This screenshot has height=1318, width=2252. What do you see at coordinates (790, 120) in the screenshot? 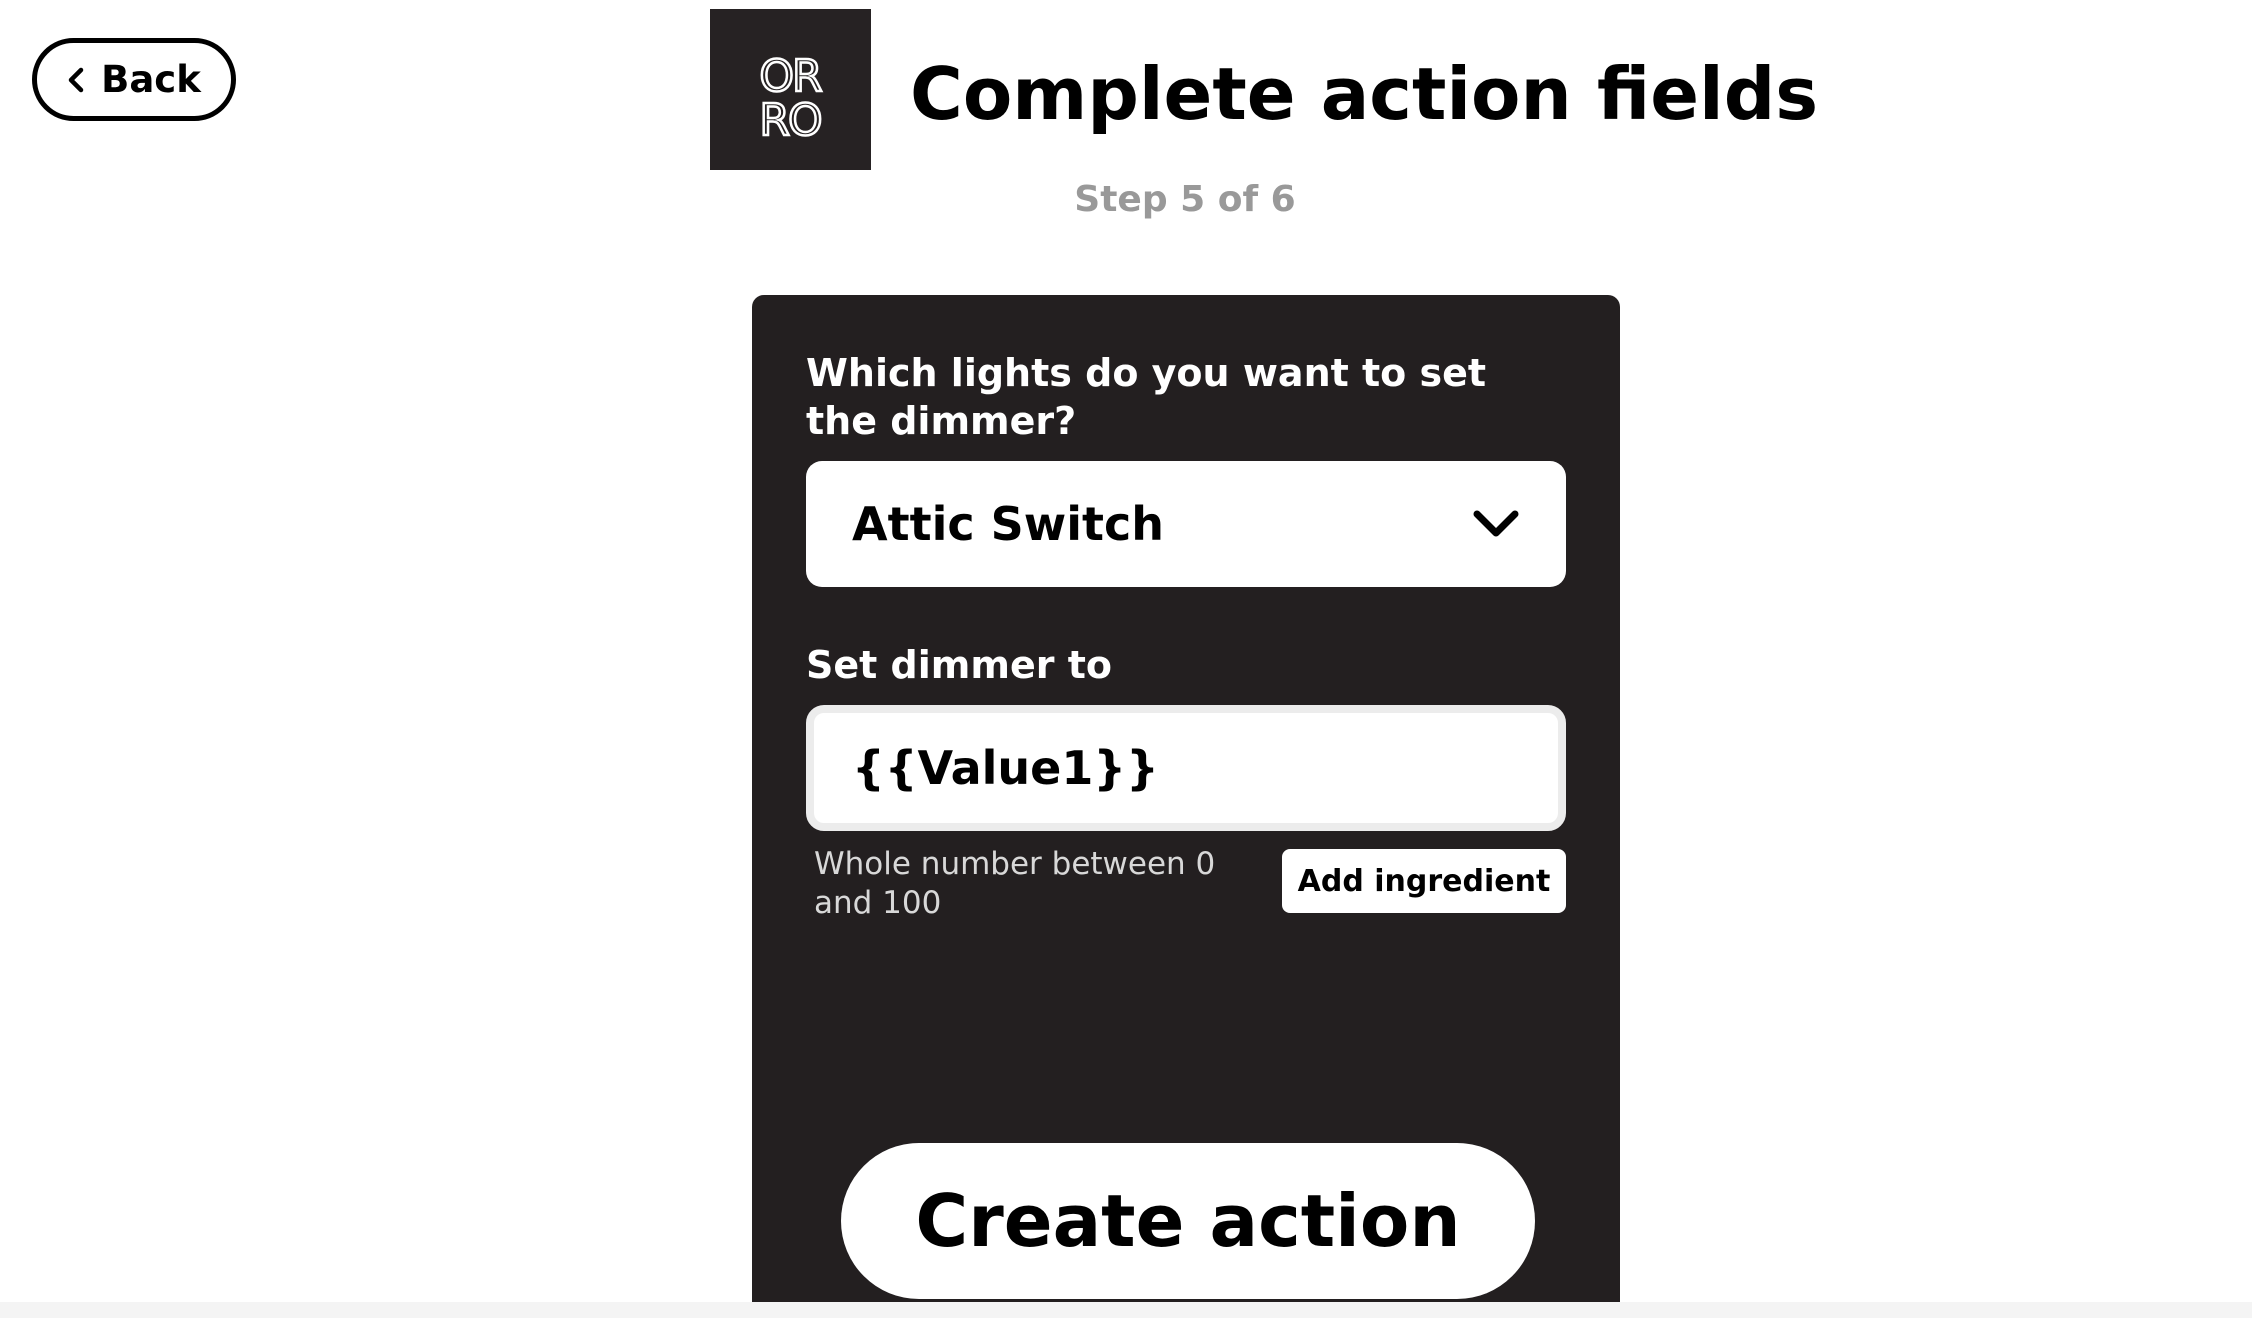
I see `logo-line-2: RO` at bounding box center [790, 120].